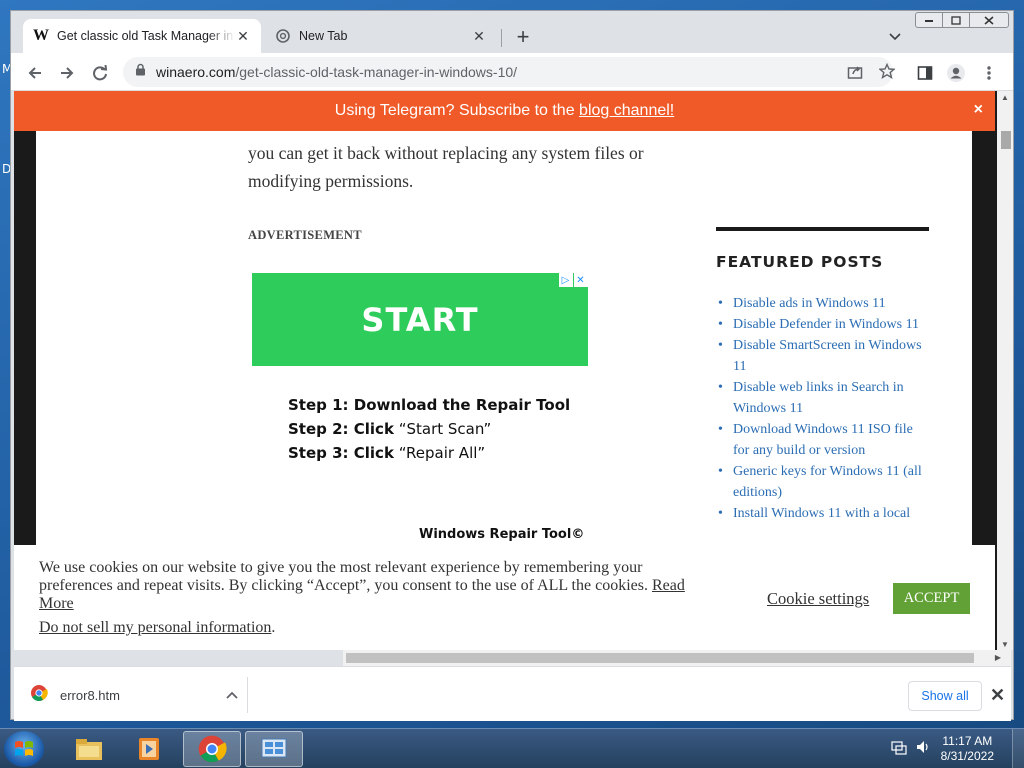 Image resolution: width=1024 pixels, height=768 pixels. I want to click on telegram-banner-close-icon: ×, so click(978, 110).